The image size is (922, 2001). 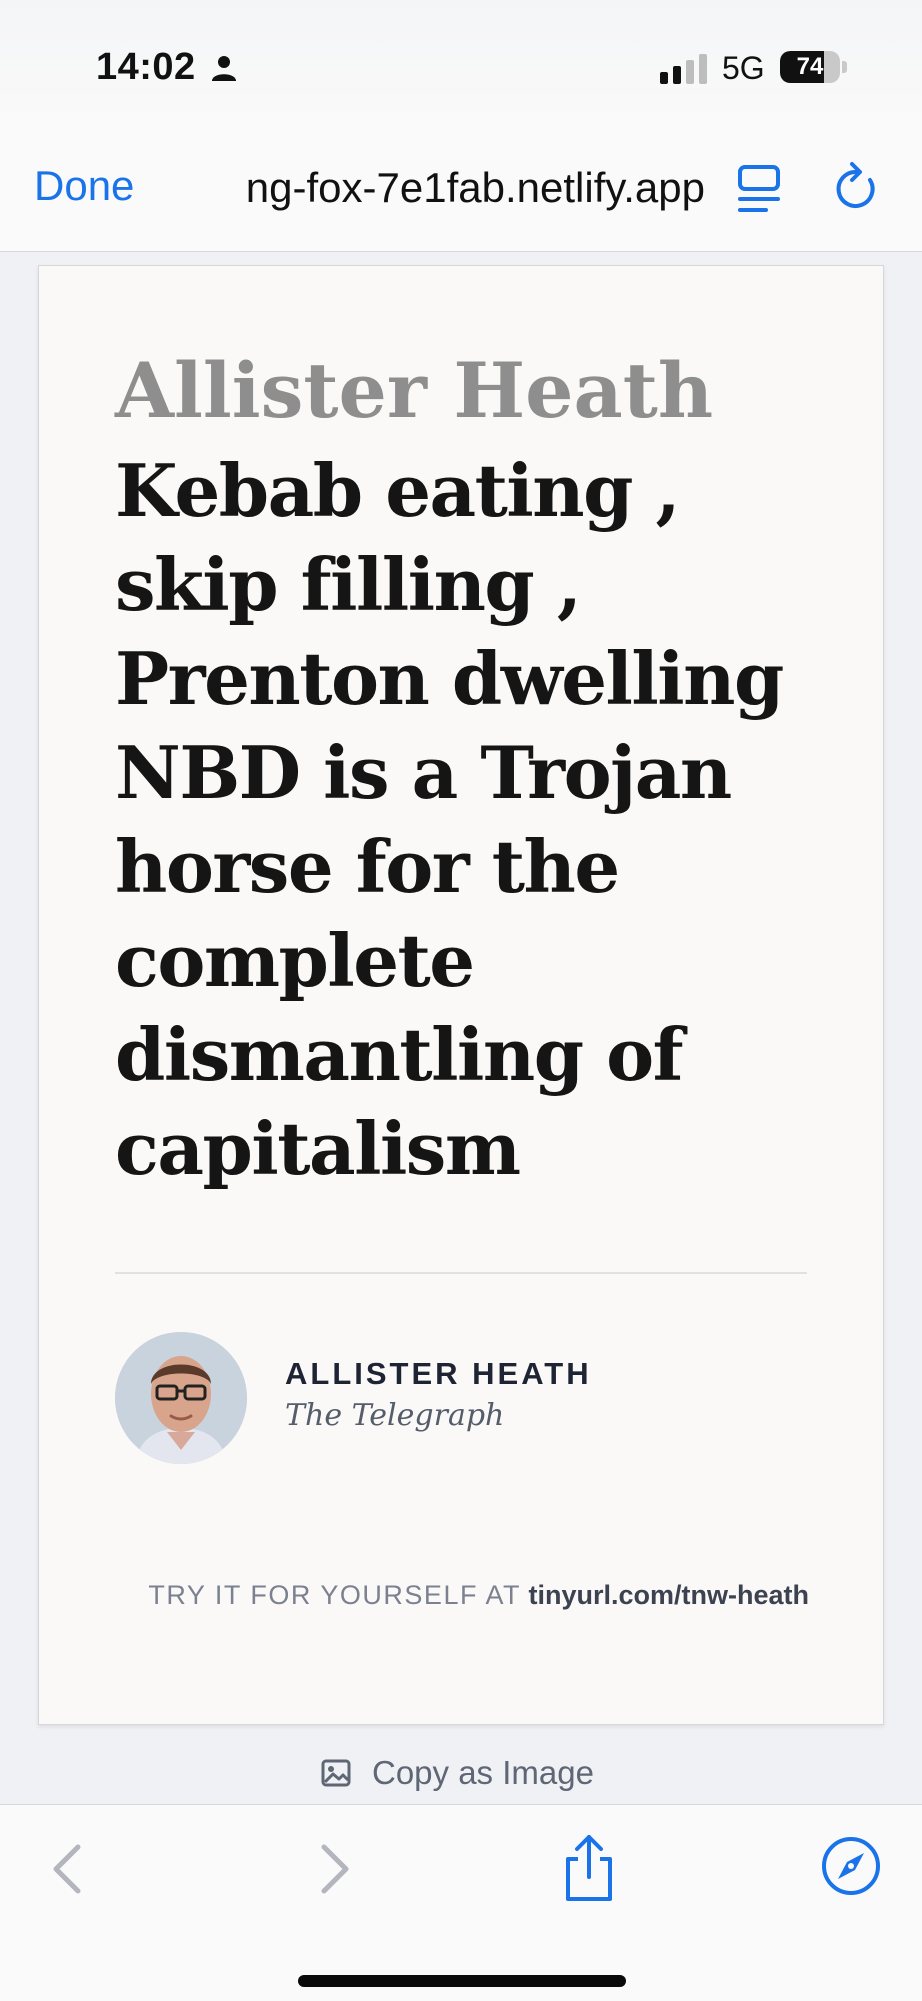 I want to click on divider, so click(x=461, y=1273).